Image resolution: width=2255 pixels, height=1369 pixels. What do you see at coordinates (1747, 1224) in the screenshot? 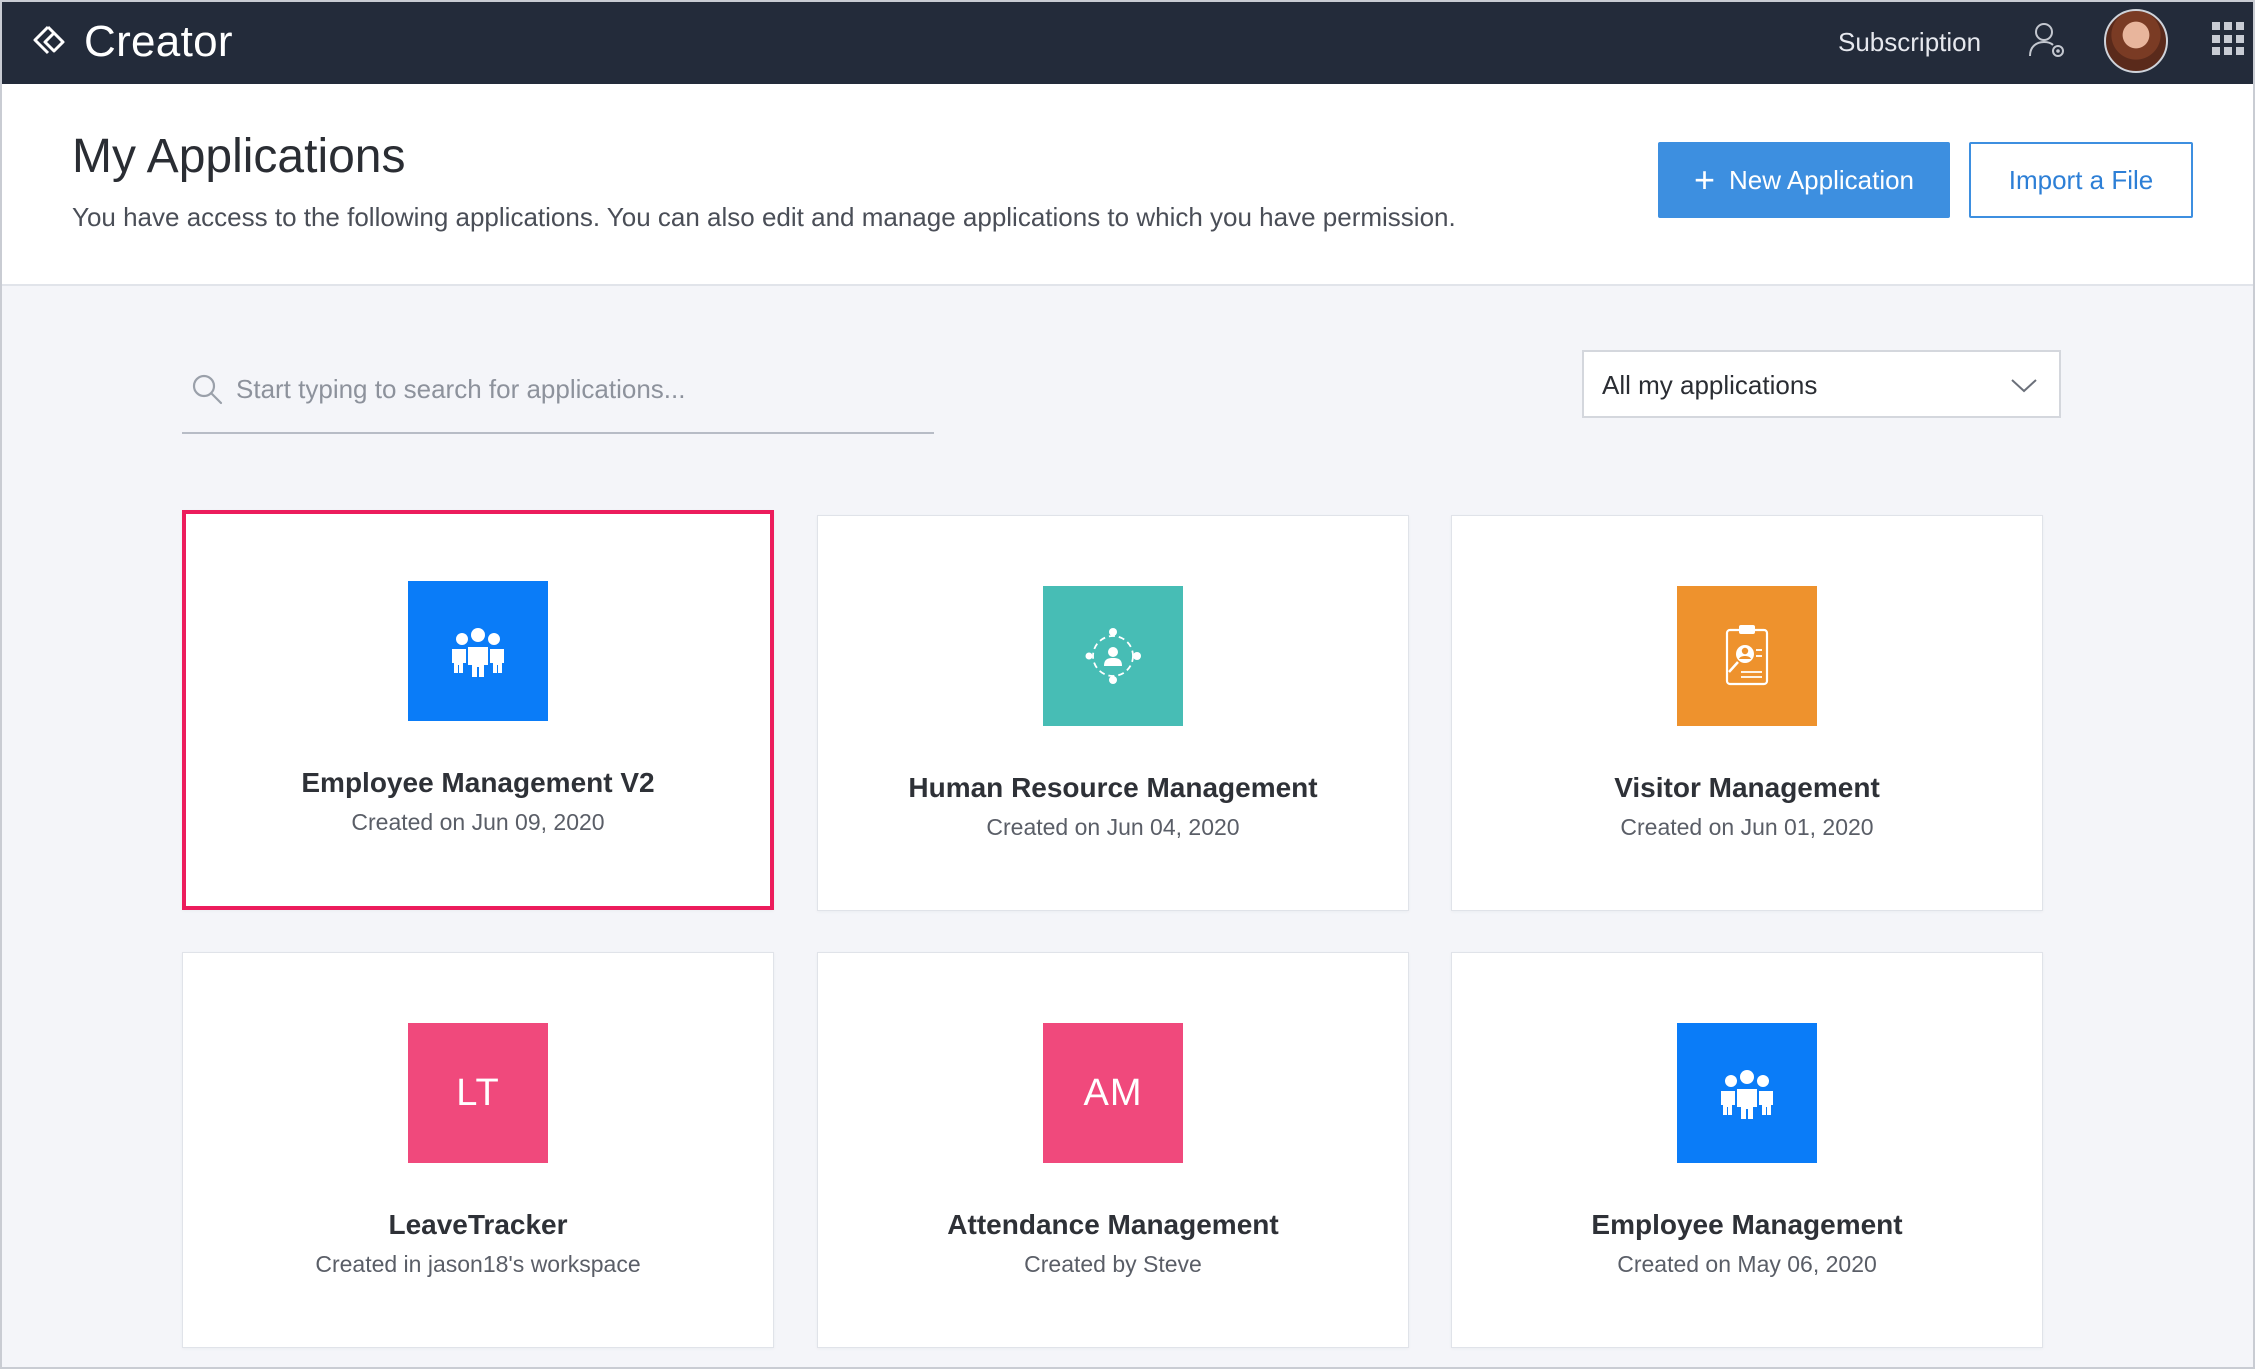
I see `app-name: Employee Management` at bounding box center [1747, 1224].